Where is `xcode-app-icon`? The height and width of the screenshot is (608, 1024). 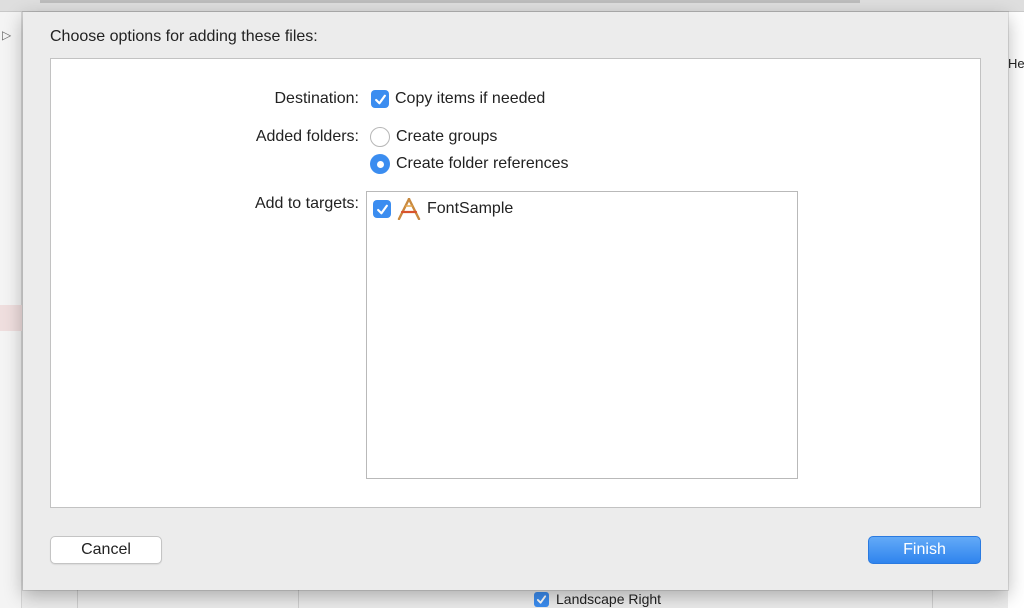 xcode-app-icon is located at coordinates (409, 209).